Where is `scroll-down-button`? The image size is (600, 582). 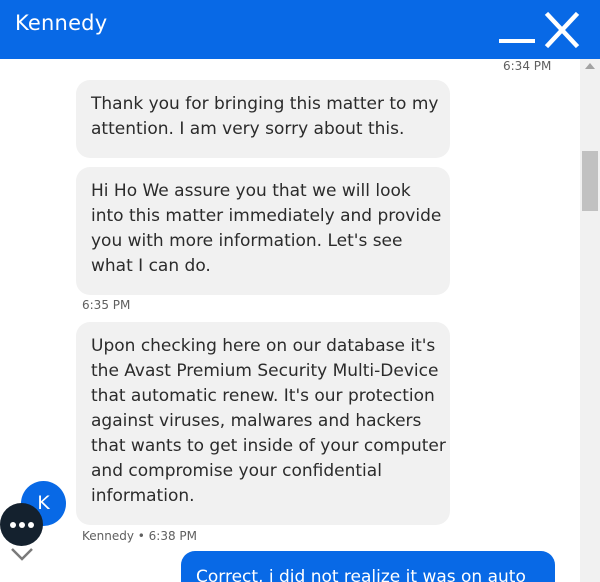 scroll-down-button is located at coordinates (22, 554).